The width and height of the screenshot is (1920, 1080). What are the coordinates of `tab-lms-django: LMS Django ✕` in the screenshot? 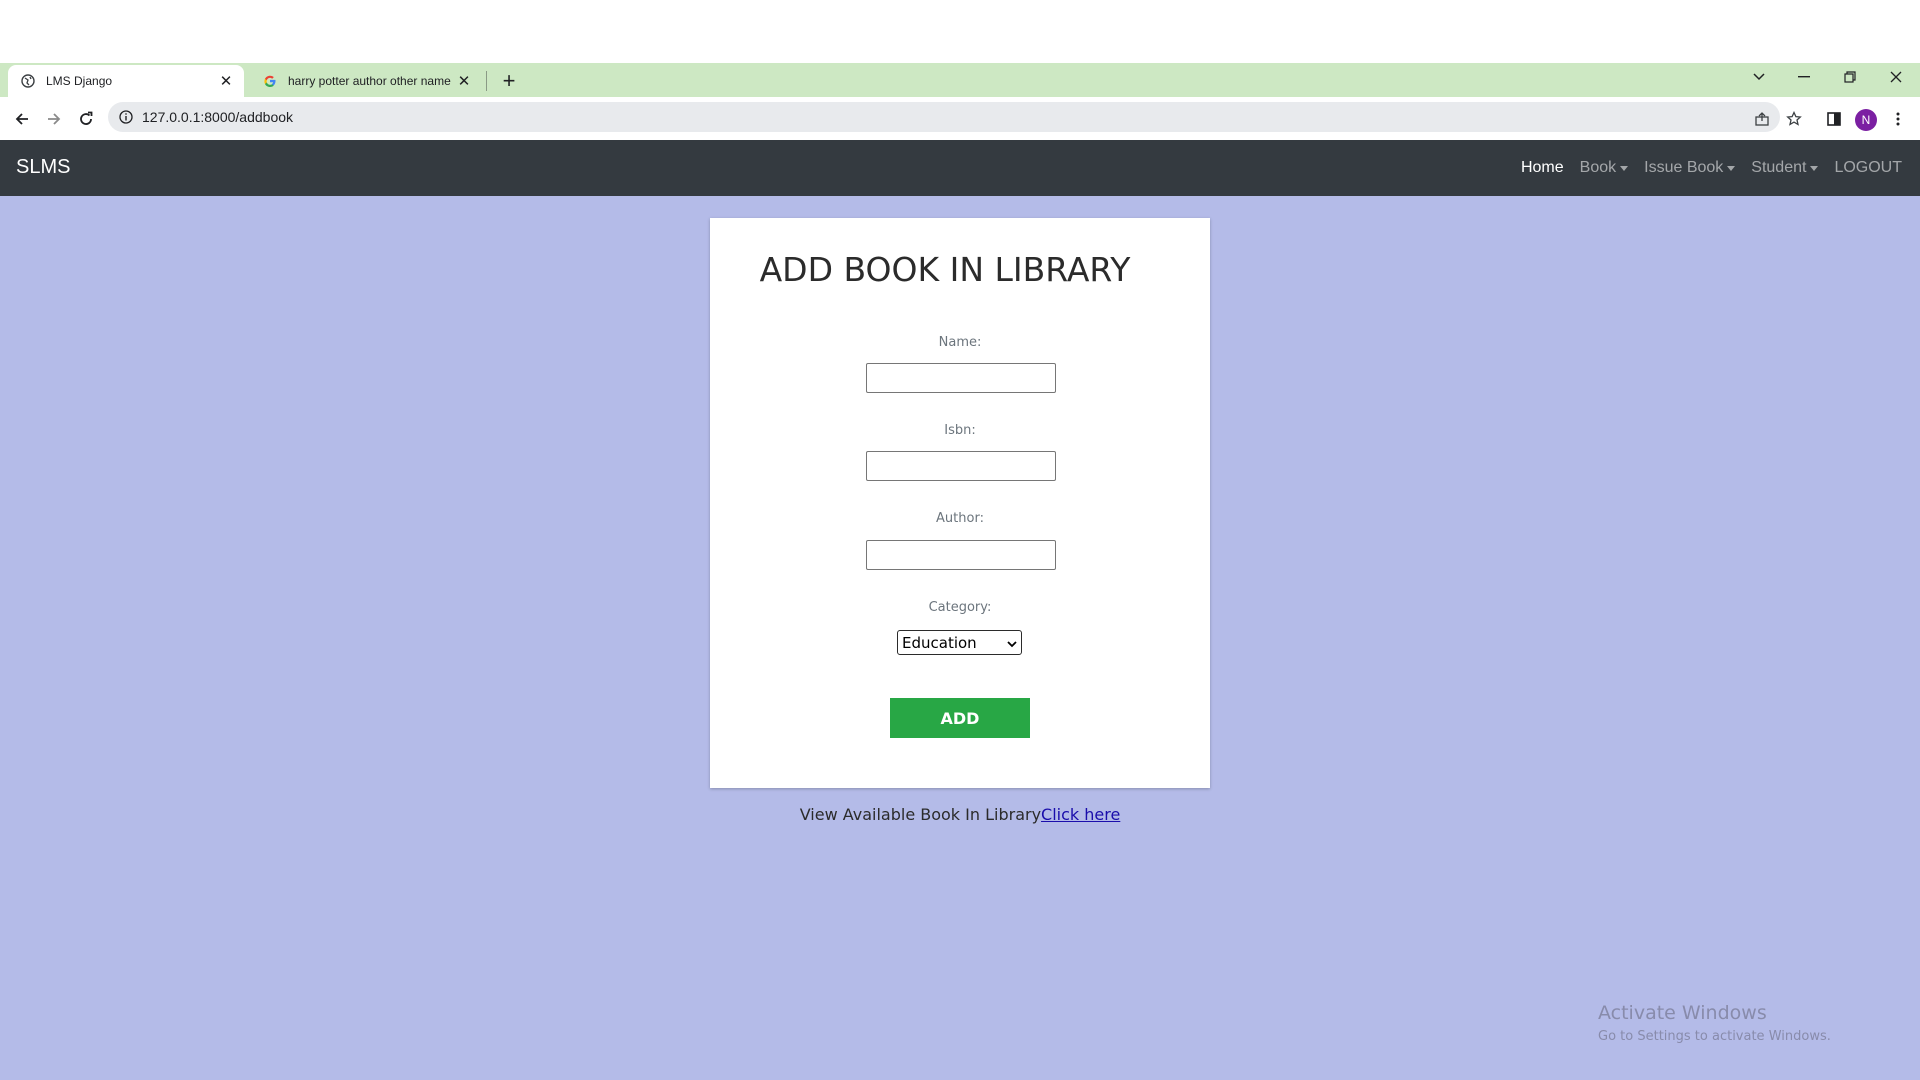 It's located at (126, 81).